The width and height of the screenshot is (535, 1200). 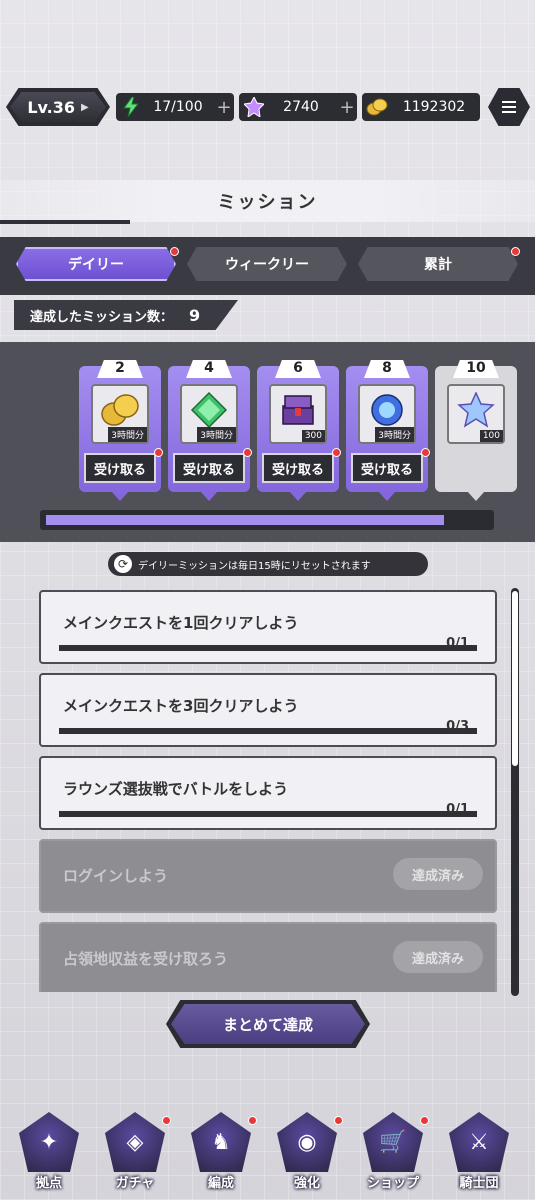 What do you see at coordinates (195, 315) in the screenshot?
I see `achieved-count: 9` at bounding box center [195, 315].